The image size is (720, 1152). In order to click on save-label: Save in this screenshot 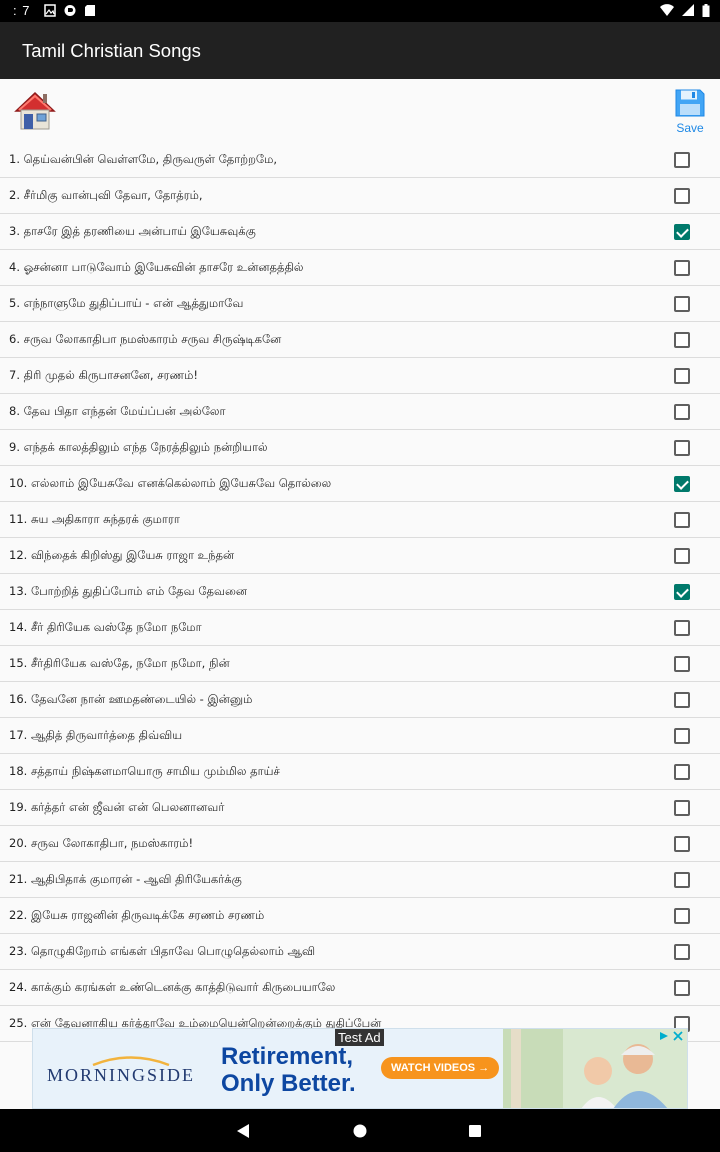, I will do `click(690, 128)`.